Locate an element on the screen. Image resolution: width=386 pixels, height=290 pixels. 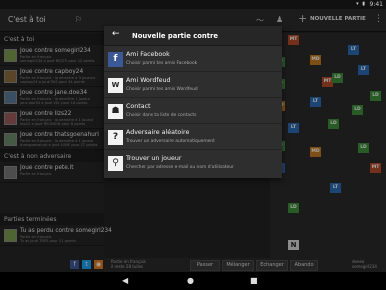
signal-battery-icons: ▾ ▮ is located at coordinates (361, 4).